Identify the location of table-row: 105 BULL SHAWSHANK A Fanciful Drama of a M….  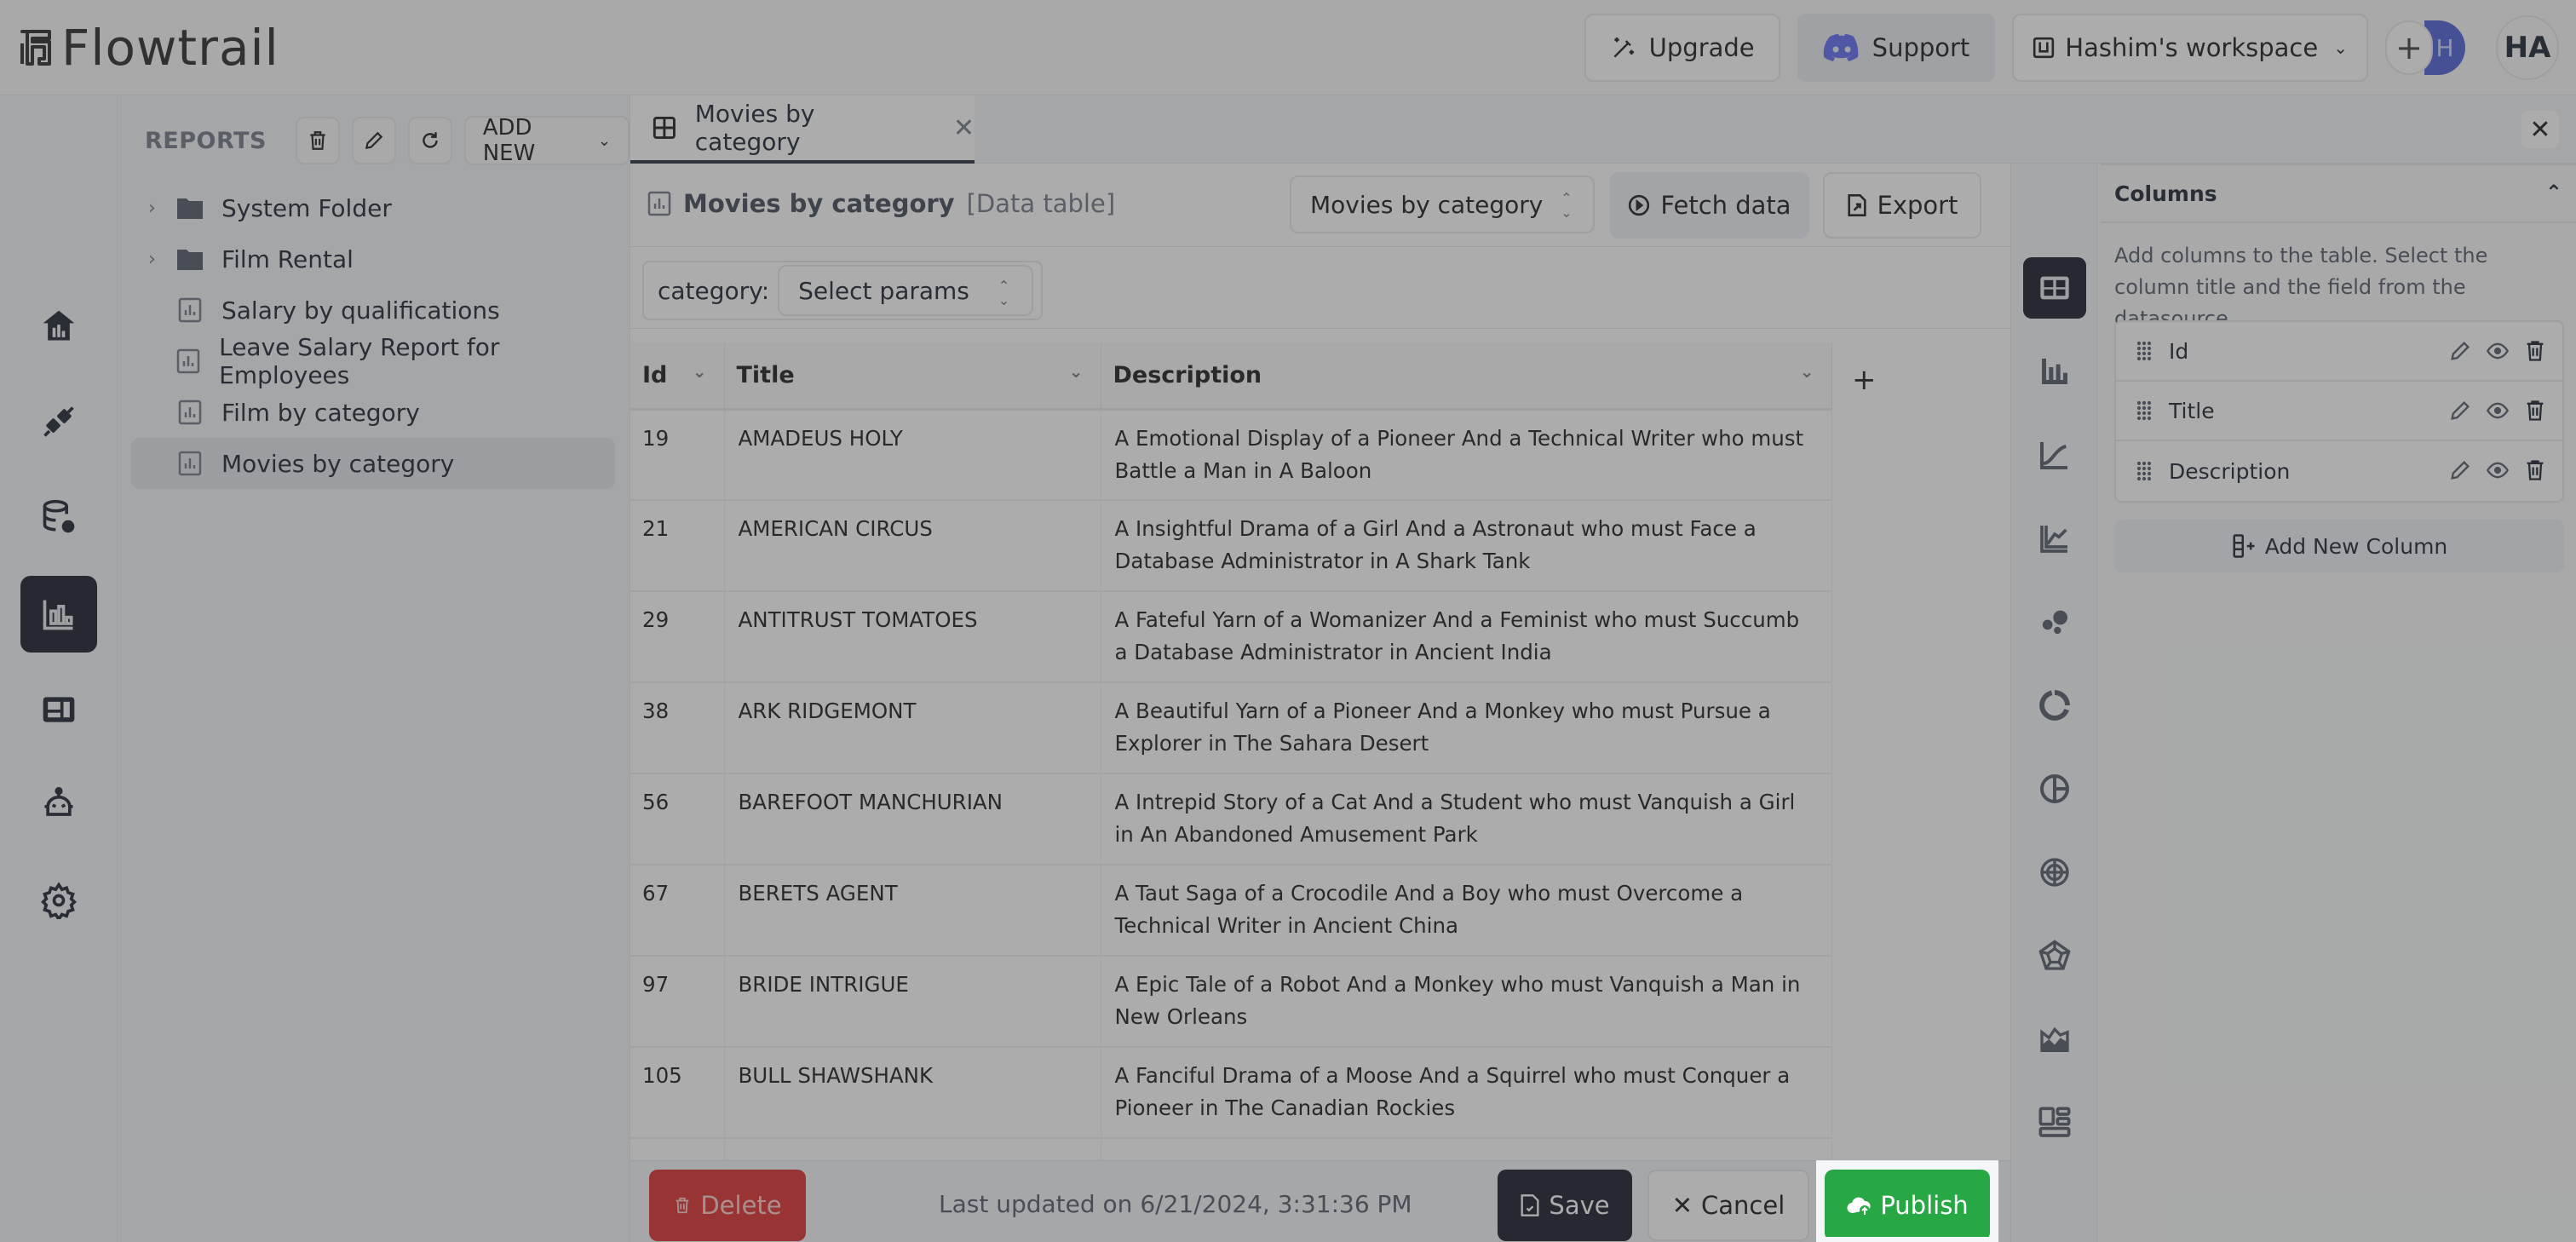
(1231, 1093).